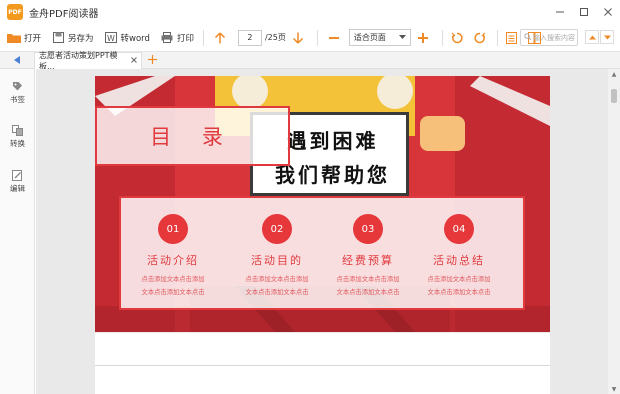 The height and width of the screenshot is (394, 620). I want to click on rotate-right-button, so click(481, 38).